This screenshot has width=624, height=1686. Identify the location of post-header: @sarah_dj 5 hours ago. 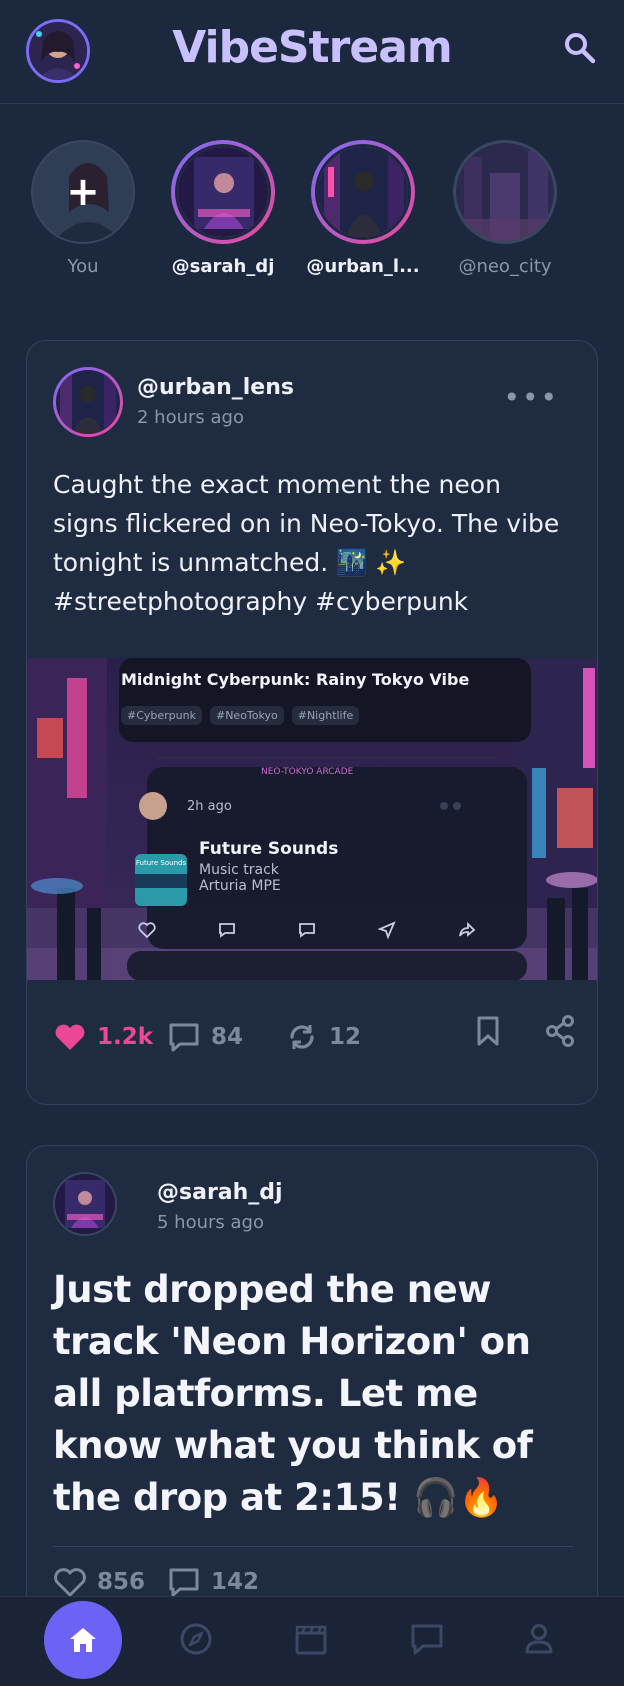
(313, 1207).